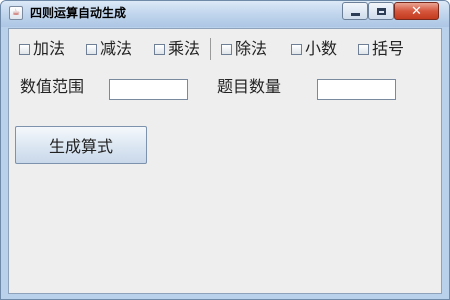 Image resolution: width=450 pixels, height=300 pixels. Describe the element at coordinates (363, 49) in the screenshot. I see `checkbox-brackets` at that location.